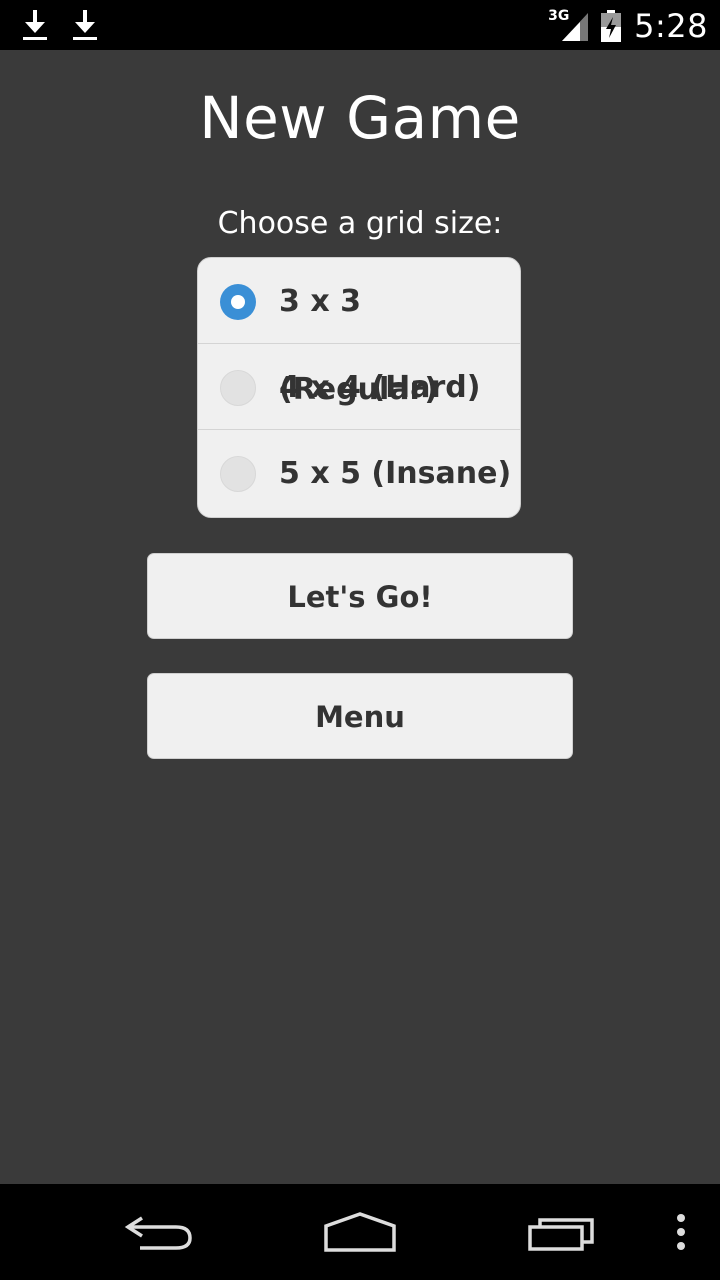 Image resolution: width=720 pixels, height=1280 pixels. I want to click on grid-option-4x4: 4 x 4 (Hard), so click(359, 387).